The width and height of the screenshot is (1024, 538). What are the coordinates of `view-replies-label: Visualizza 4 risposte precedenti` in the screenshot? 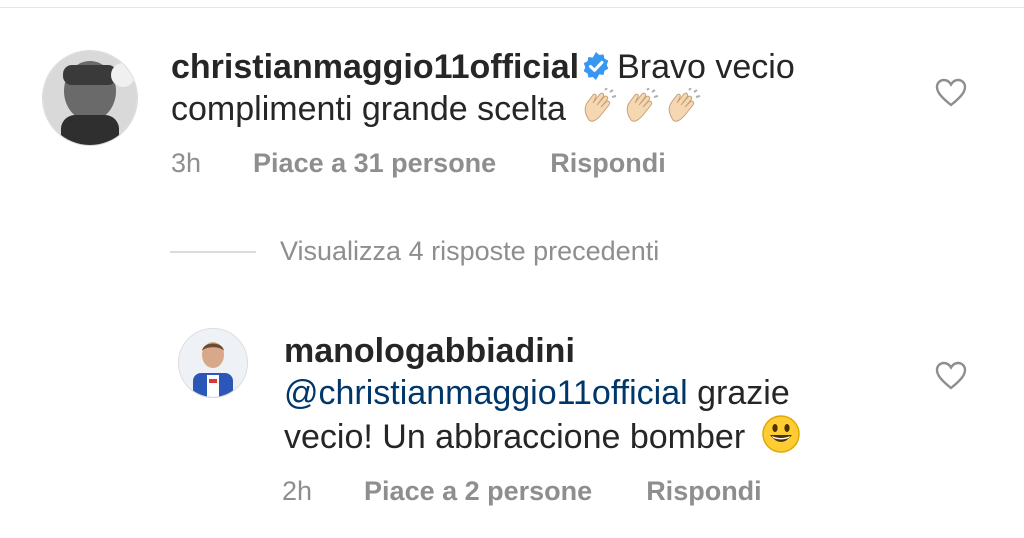 It's located at (470, 251).